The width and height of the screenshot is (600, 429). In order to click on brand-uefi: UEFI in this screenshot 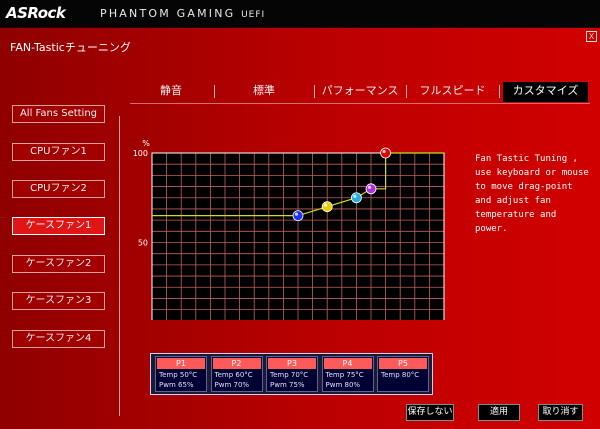, I will do `click(253, 15)`.